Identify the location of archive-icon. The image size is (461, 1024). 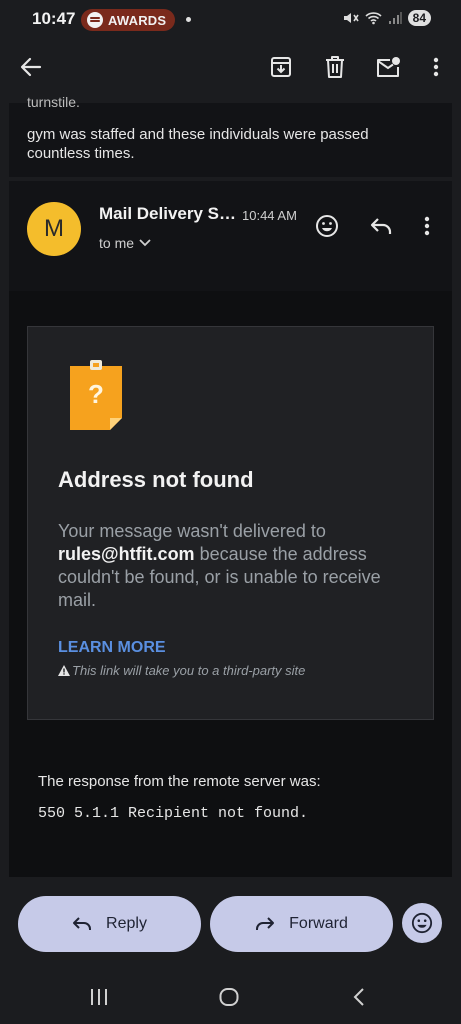
(281, 67).